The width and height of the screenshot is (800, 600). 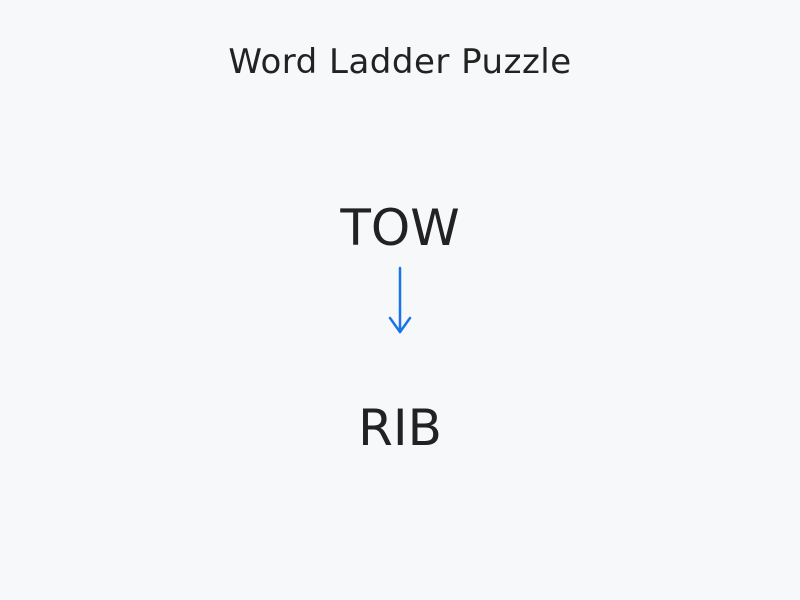 What do you see at coordinates (400, 428) in the screenshot?
I see `end-word: RIB` at bounding box center [400, 428].